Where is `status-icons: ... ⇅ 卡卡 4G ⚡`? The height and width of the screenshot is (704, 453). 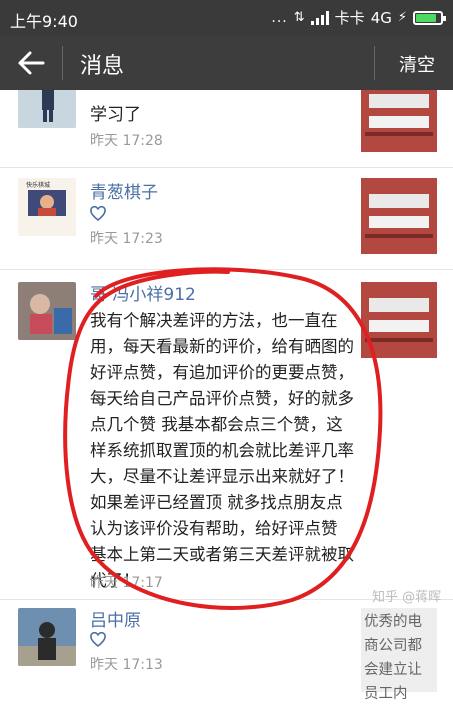 status-icons: ... ⇅ 卡卡 4G ⚡ is located at coordinates (358, 17).